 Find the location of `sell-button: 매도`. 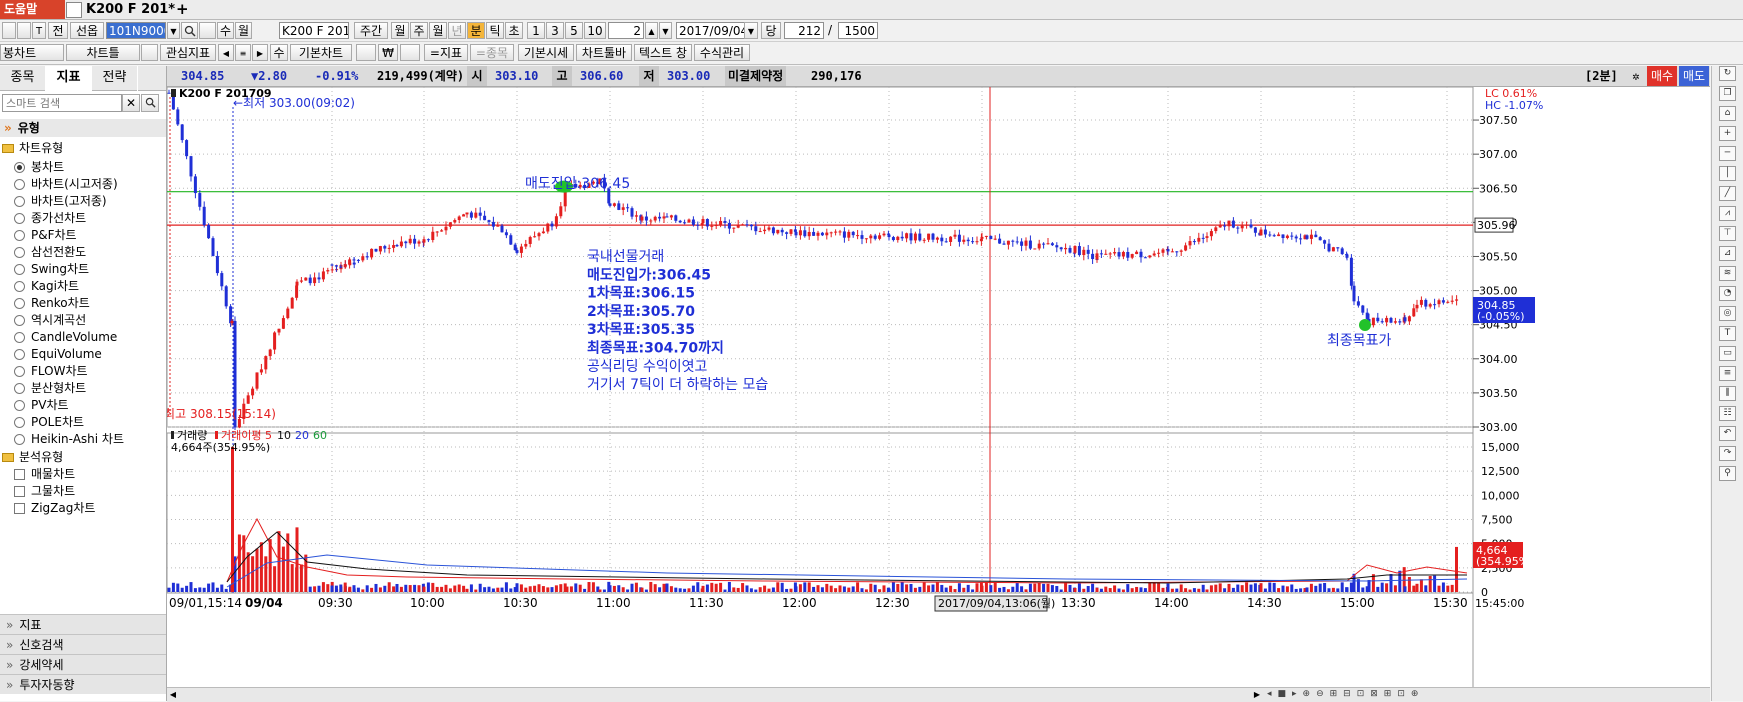

sell-button: 매도 is located at coordinates (1694, 76).